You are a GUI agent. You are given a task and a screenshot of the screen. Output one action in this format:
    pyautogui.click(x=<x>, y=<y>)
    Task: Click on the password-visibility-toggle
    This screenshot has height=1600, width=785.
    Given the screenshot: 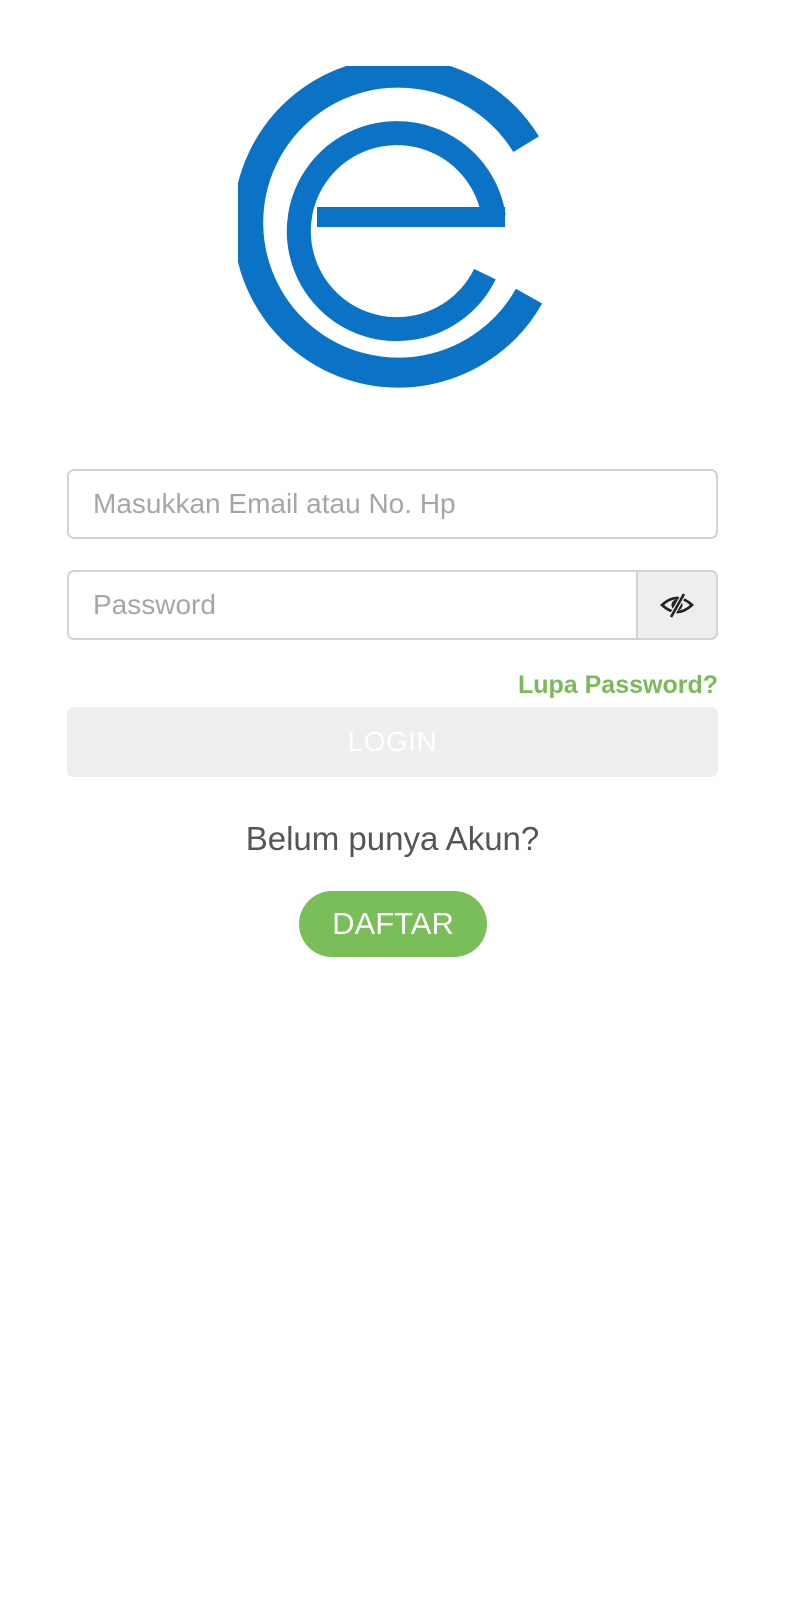 What is the action you would take?
    pyautogui.click(x=676, y=605)
    